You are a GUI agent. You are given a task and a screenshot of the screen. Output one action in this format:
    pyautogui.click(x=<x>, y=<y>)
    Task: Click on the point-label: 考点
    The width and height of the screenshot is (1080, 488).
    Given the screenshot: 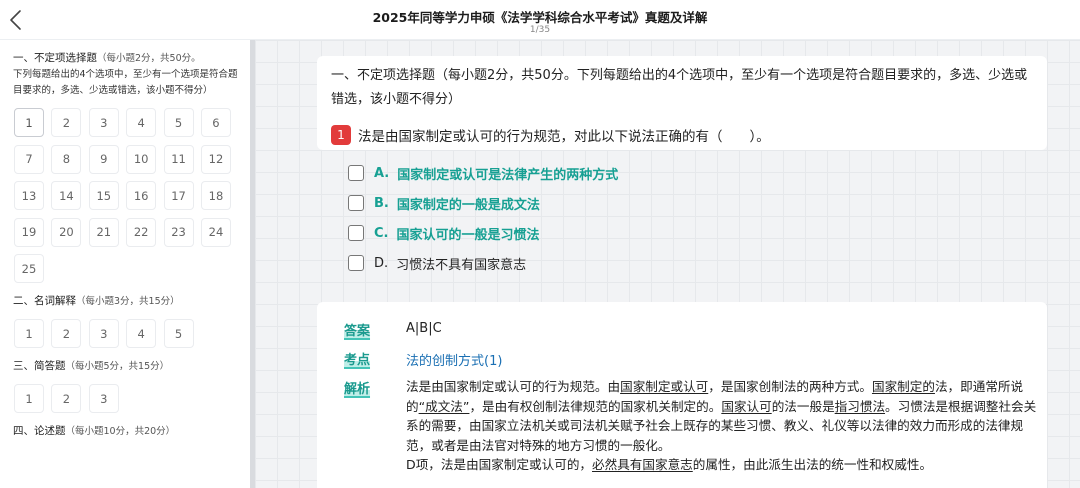 What is the action you would take?
    pyautogui.click(x=357, y=358)
    